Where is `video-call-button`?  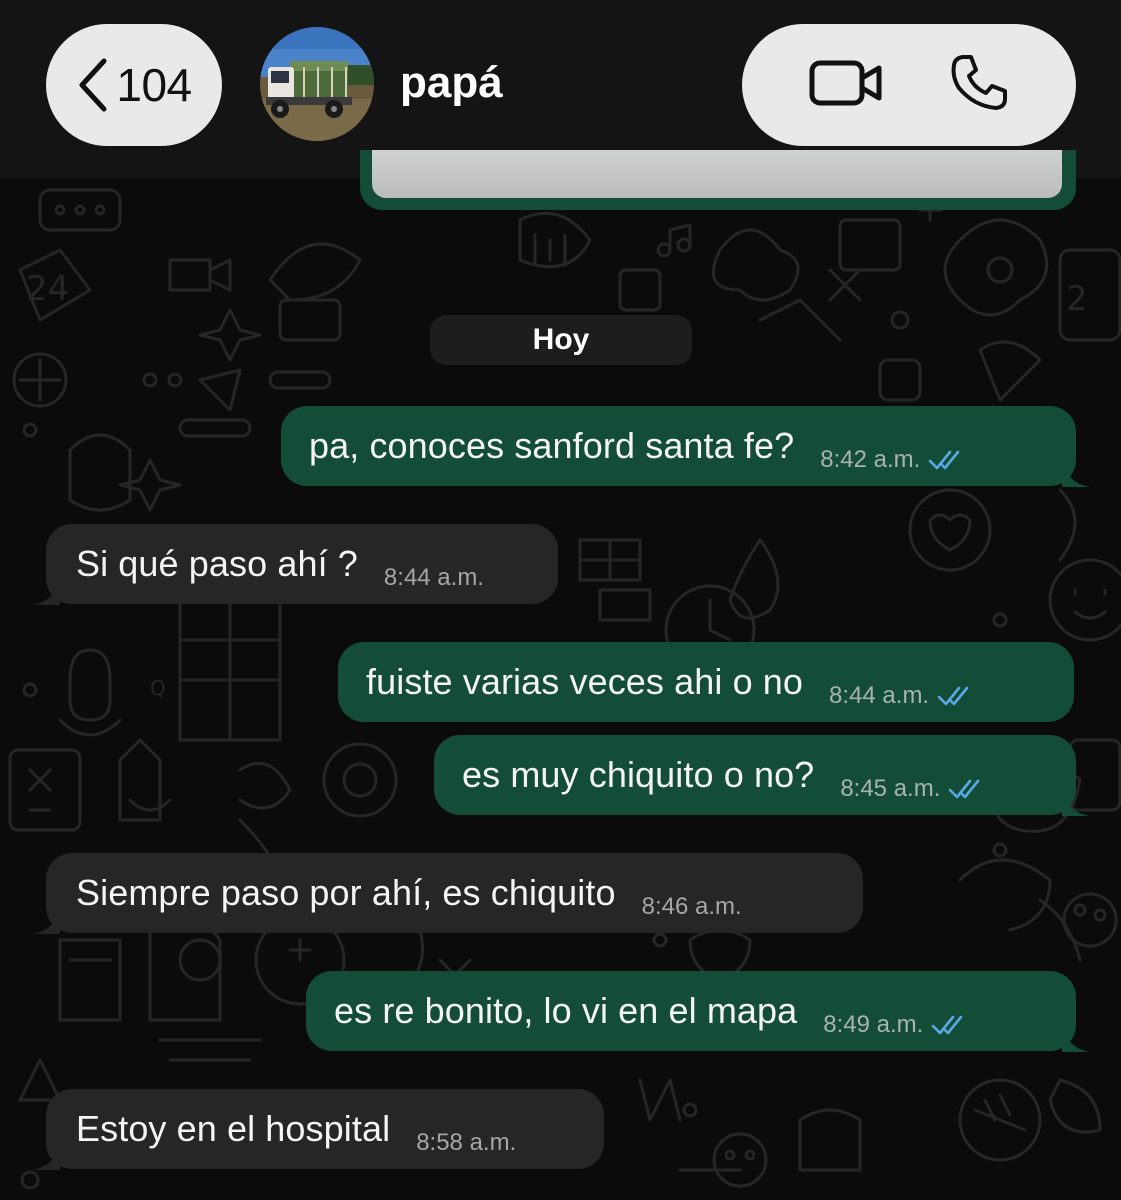
video-call-button is located at coordinates (846, 85).